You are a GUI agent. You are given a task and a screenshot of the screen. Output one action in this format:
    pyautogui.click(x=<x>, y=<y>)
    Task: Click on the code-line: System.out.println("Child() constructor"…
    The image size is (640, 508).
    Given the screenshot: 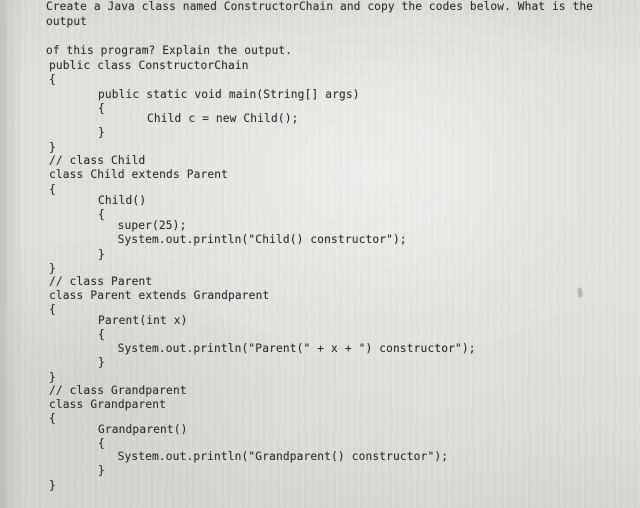 What is the action you would take?
    pyautogui.click(x=262, y=239)
    